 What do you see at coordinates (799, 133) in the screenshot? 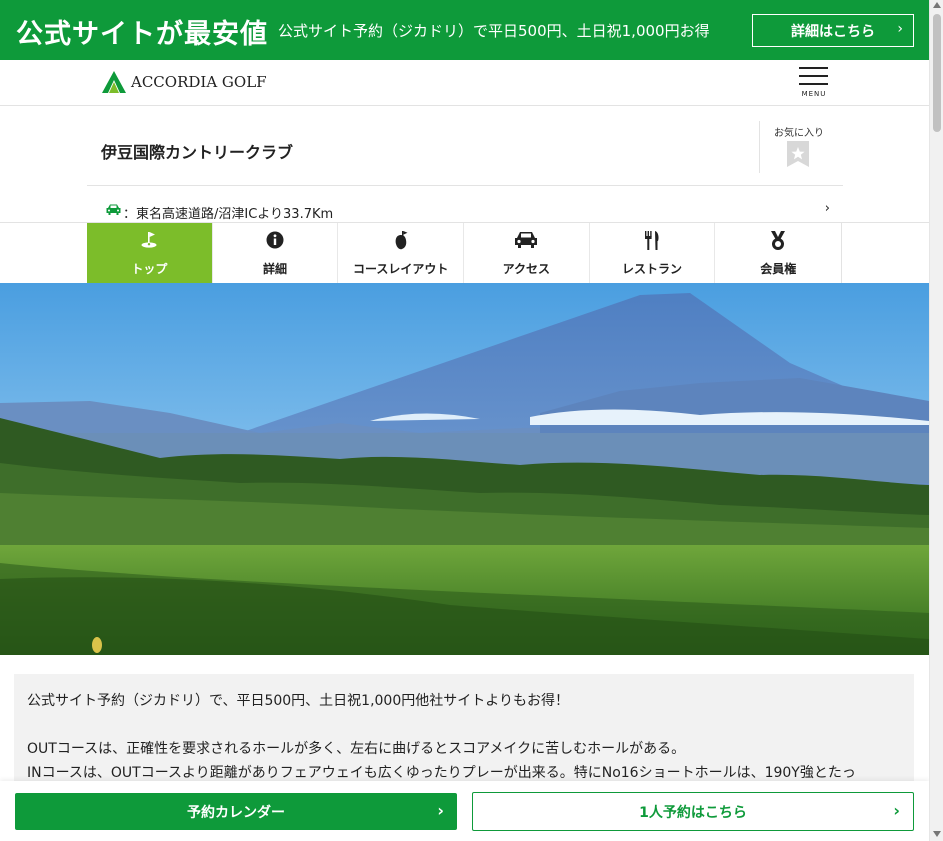
I see `favorite-label: お気に入り` at bounding box center [799, 133].